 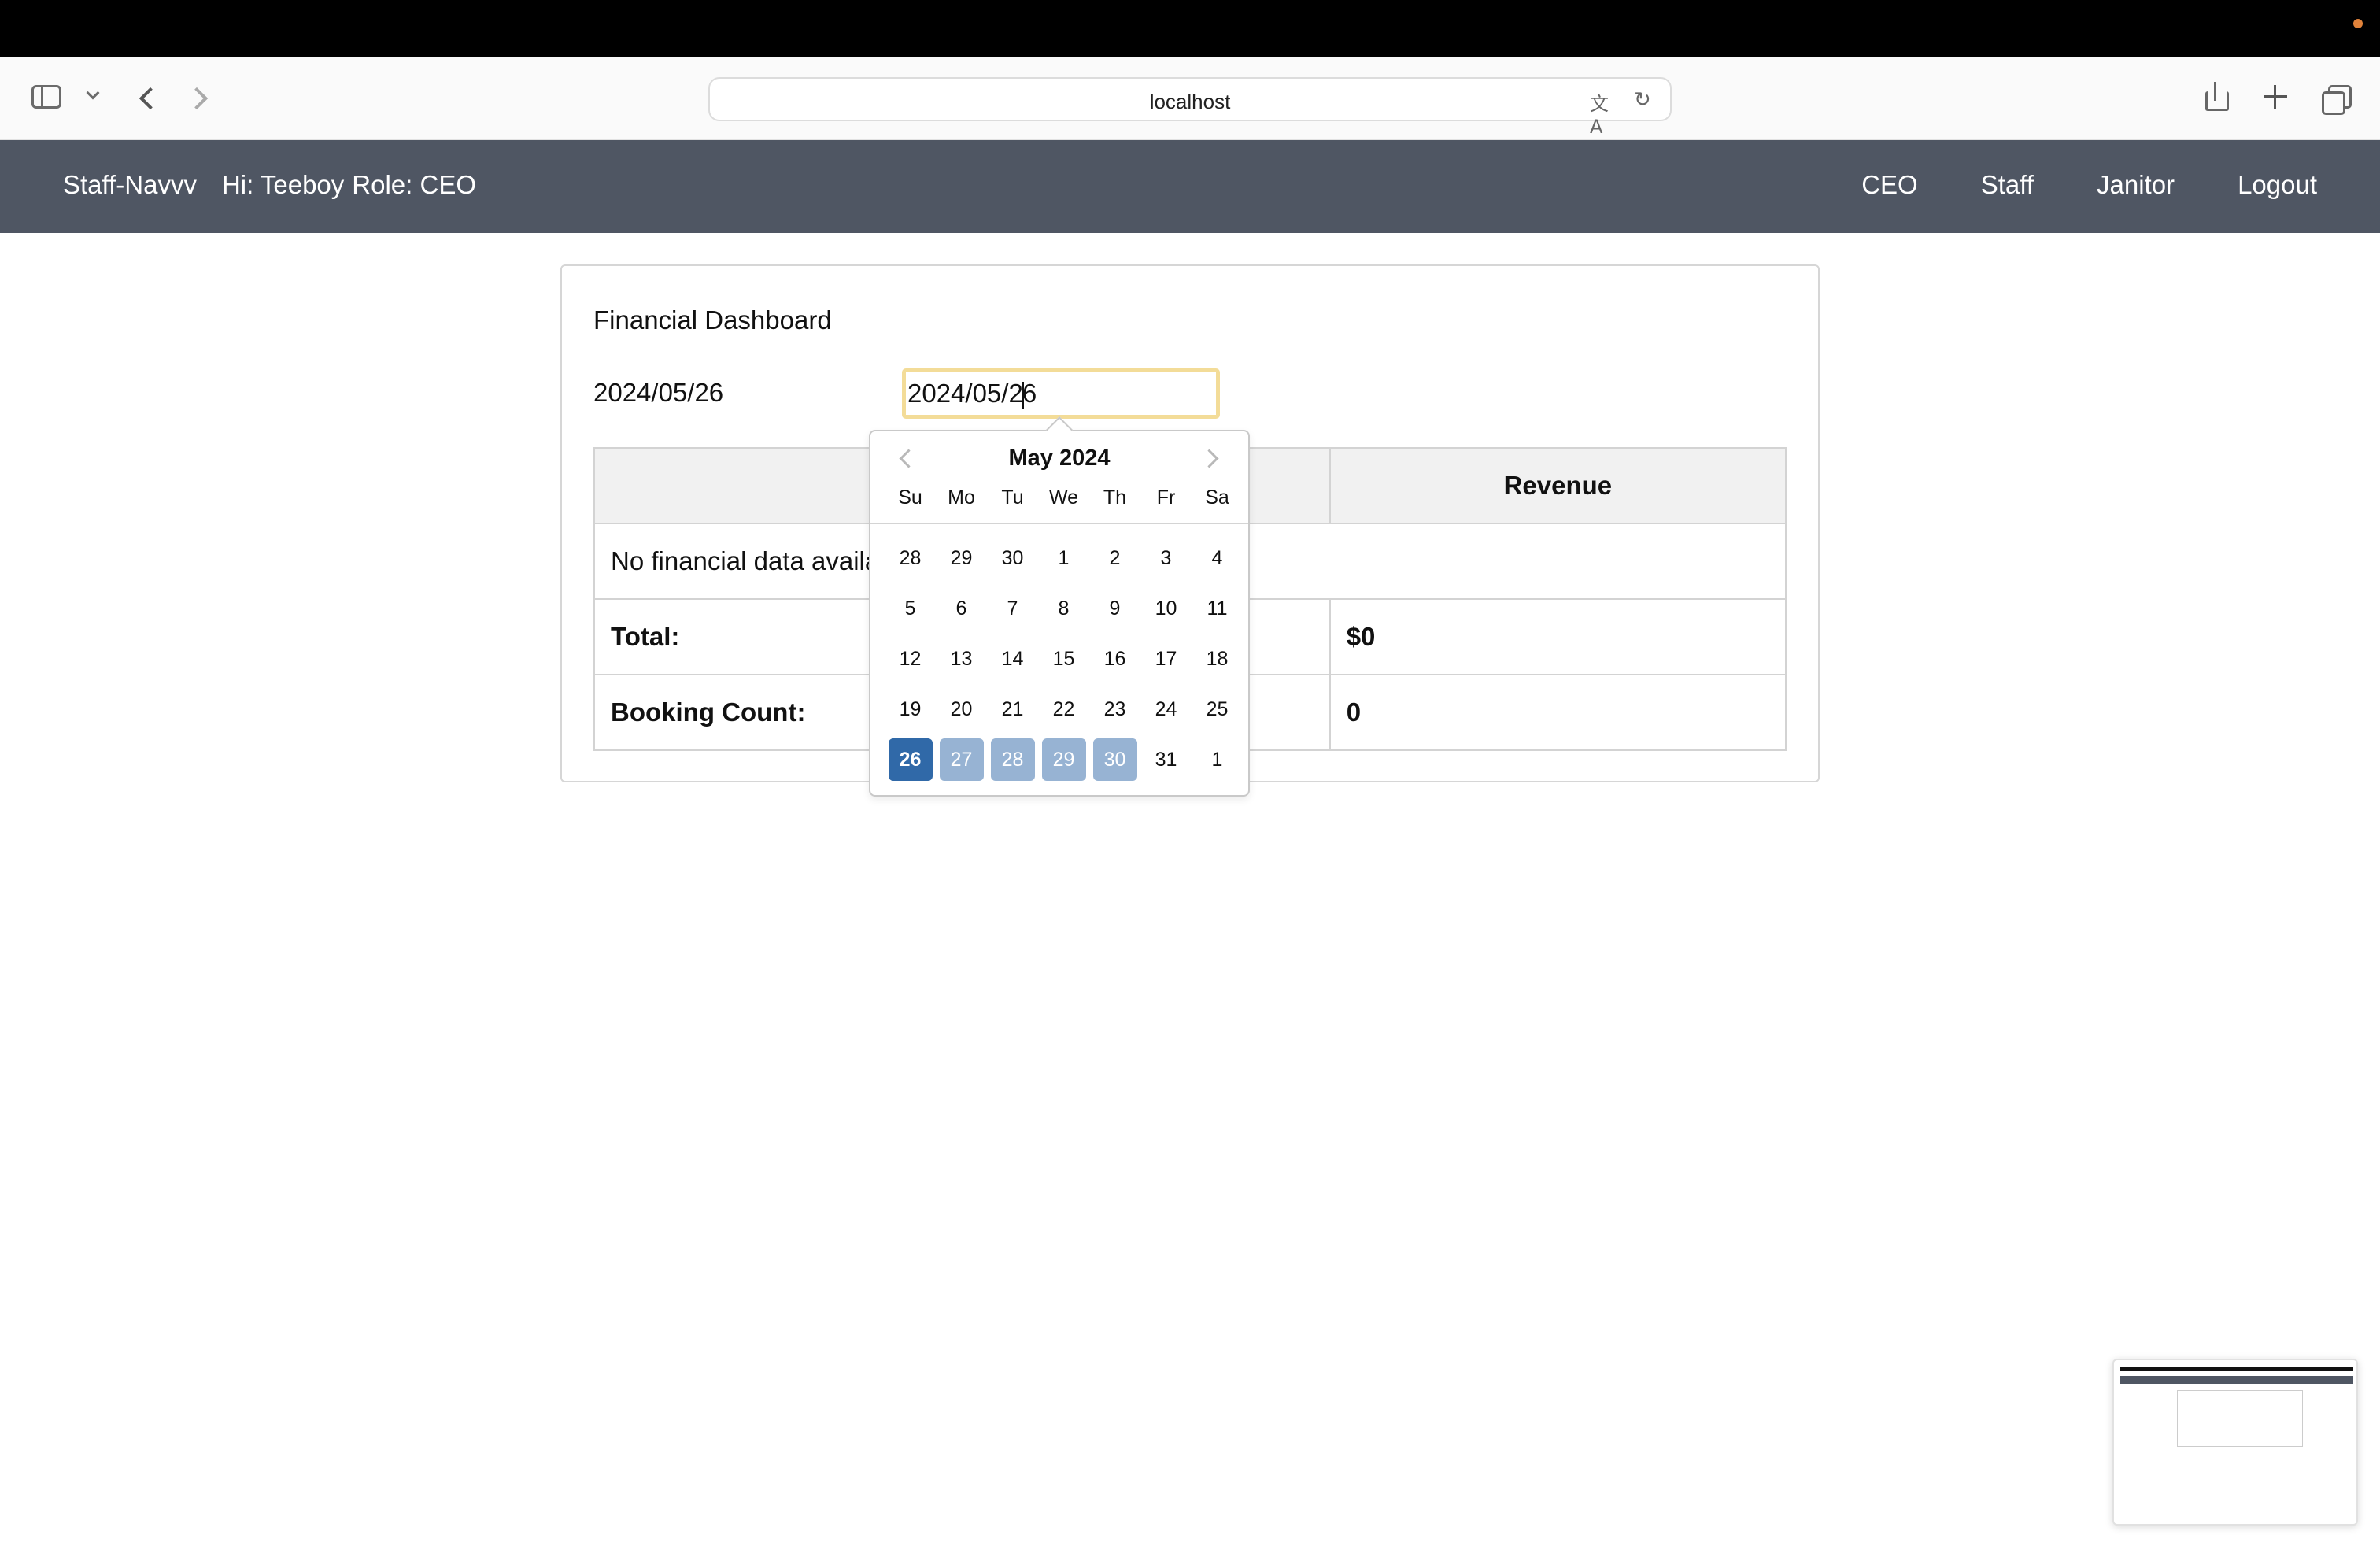 I want to click on calendar-day: 14, so click(x=1013, y=659).